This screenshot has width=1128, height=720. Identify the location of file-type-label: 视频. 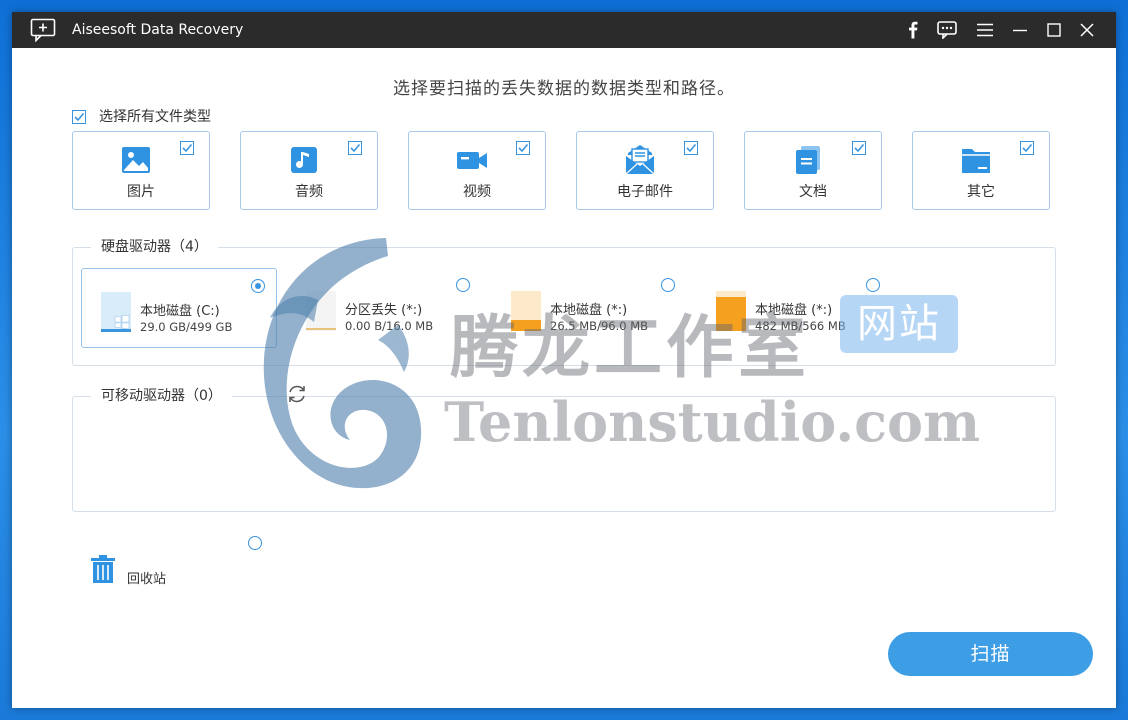
(477, 192).